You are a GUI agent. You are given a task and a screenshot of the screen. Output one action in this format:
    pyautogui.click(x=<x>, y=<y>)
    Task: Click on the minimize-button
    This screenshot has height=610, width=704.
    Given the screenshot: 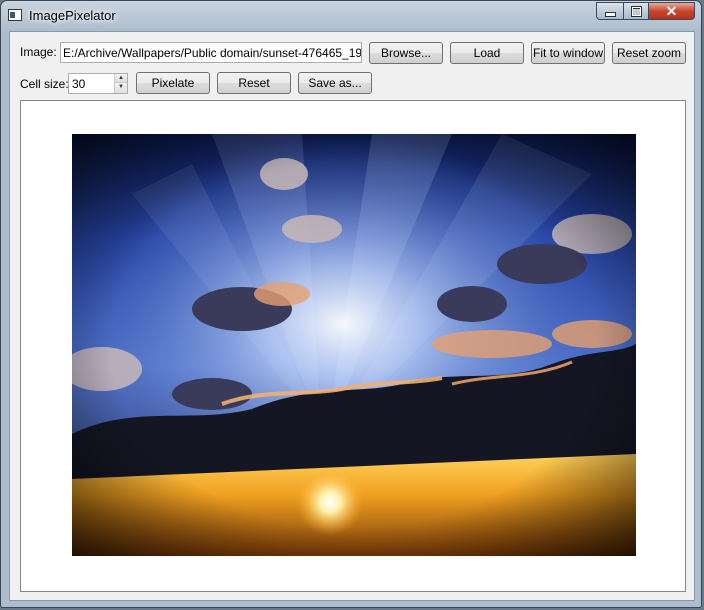 What is the action you would take?
    pyautogui.click(x=609, y=11)
    